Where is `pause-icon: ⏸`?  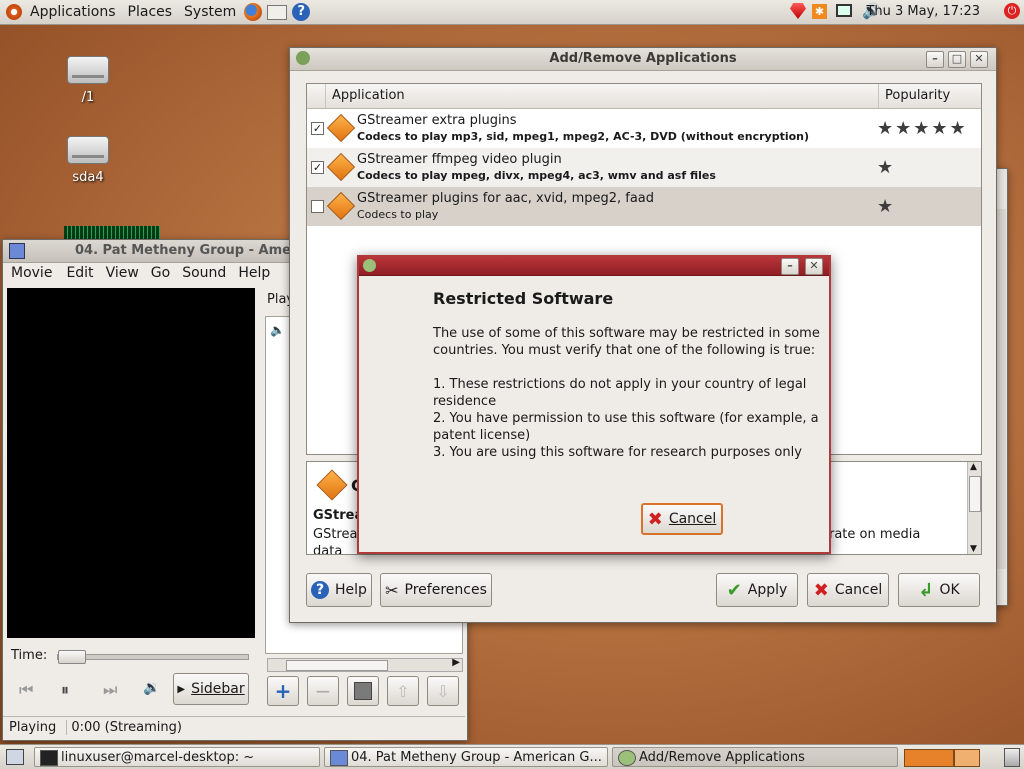 pause-icon: ⏸ is located at coordinates (65, 690).